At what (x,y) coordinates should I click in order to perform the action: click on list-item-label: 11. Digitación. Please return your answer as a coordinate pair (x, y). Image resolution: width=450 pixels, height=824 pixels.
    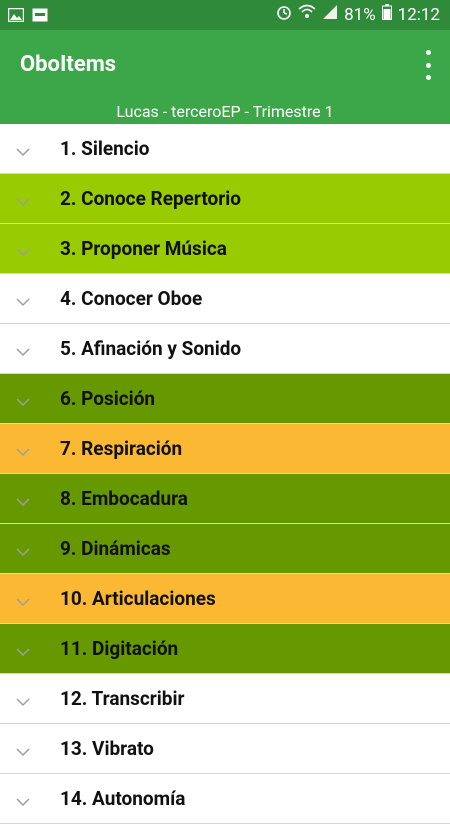
    Looking at the image, I should click on (119, 648).